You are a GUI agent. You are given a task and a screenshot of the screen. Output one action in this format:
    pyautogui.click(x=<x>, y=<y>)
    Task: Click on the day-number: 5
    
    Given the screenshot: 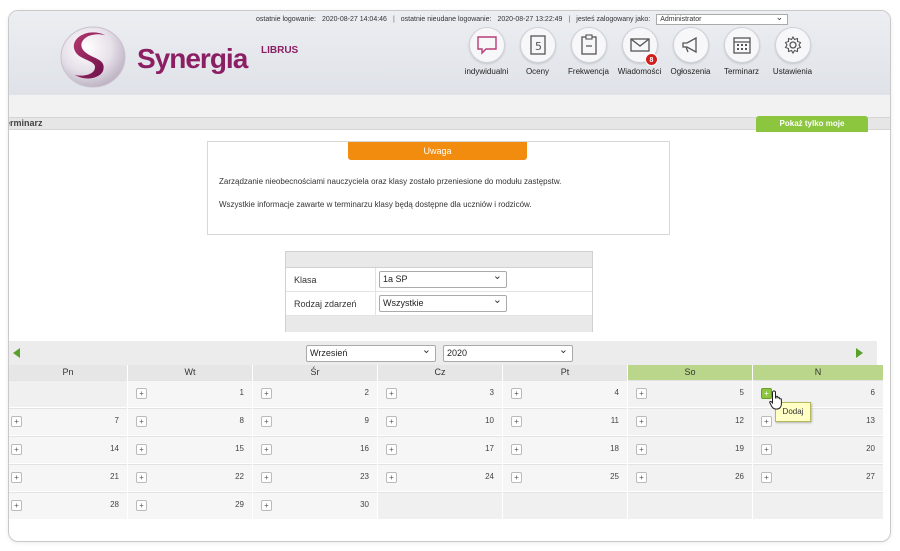 What is the action you would take?
    pyautogui.click(x=741, y=392)
    